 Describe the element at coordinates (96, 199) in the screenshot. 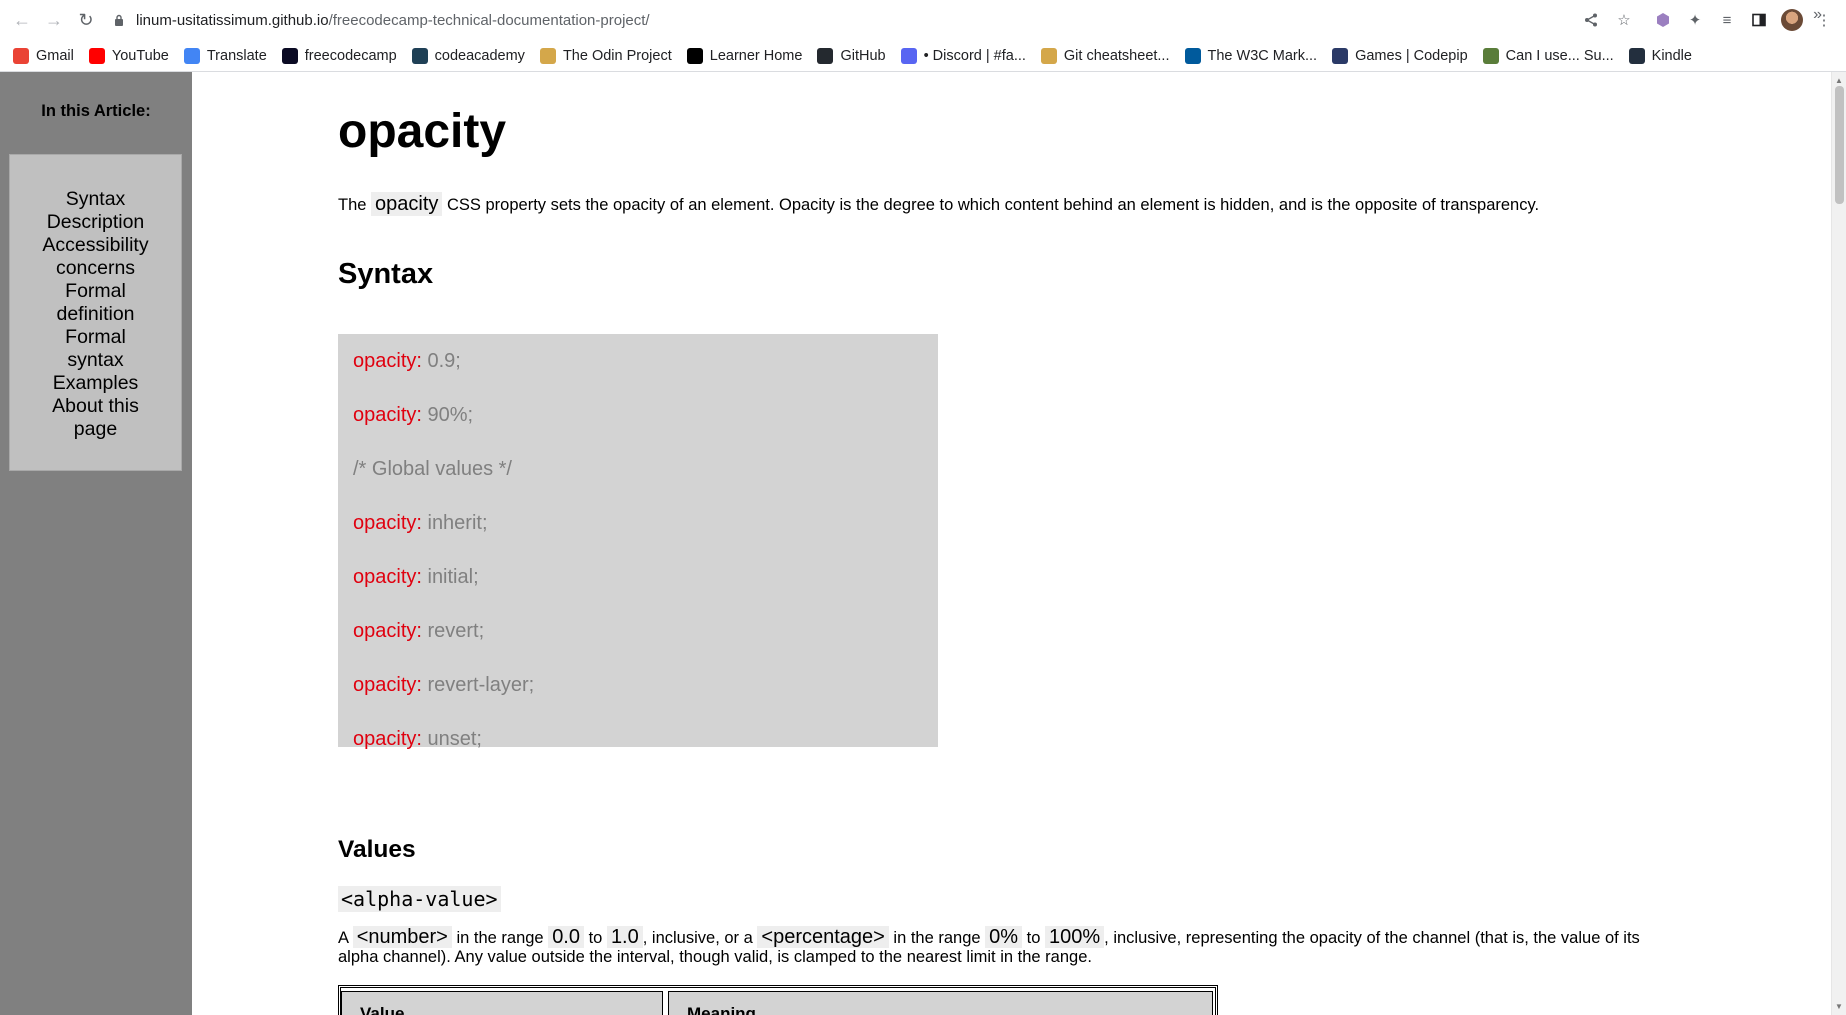

I see `toc-link: Syntax` at that location.